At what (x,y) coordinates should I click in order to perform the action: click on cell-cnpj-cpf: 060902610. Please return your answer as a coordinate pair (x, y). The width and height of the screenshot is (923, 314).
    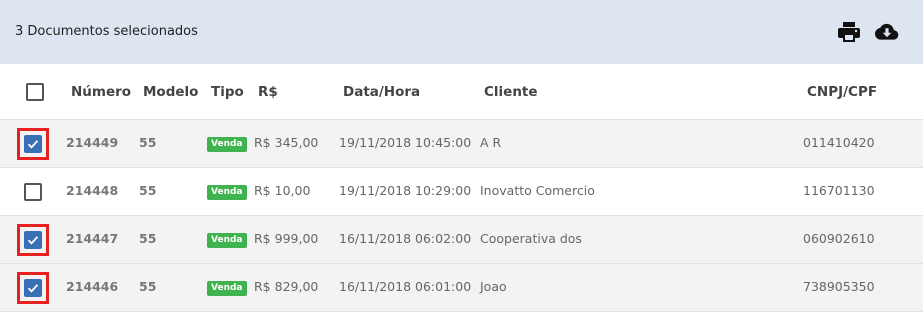
    Looking at the image, I should click on (839, 238).